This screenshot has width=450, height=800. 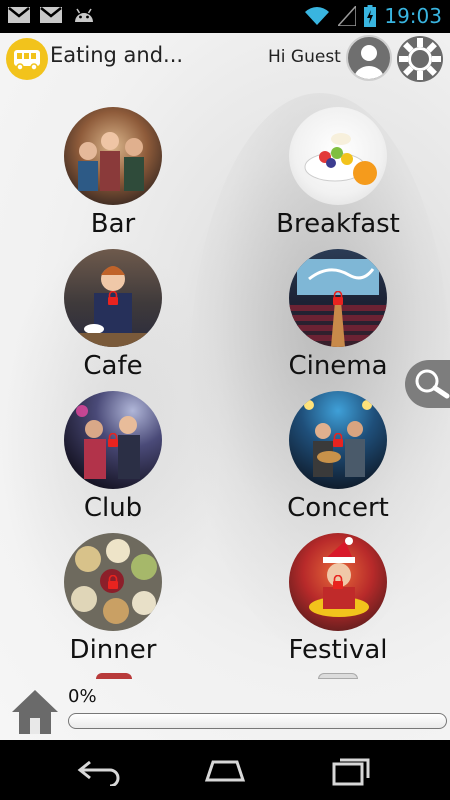 What do you see at coordinates (338, 508) in the screenshot?
I see `category-label: Concert` at bounding box center [338, 508].